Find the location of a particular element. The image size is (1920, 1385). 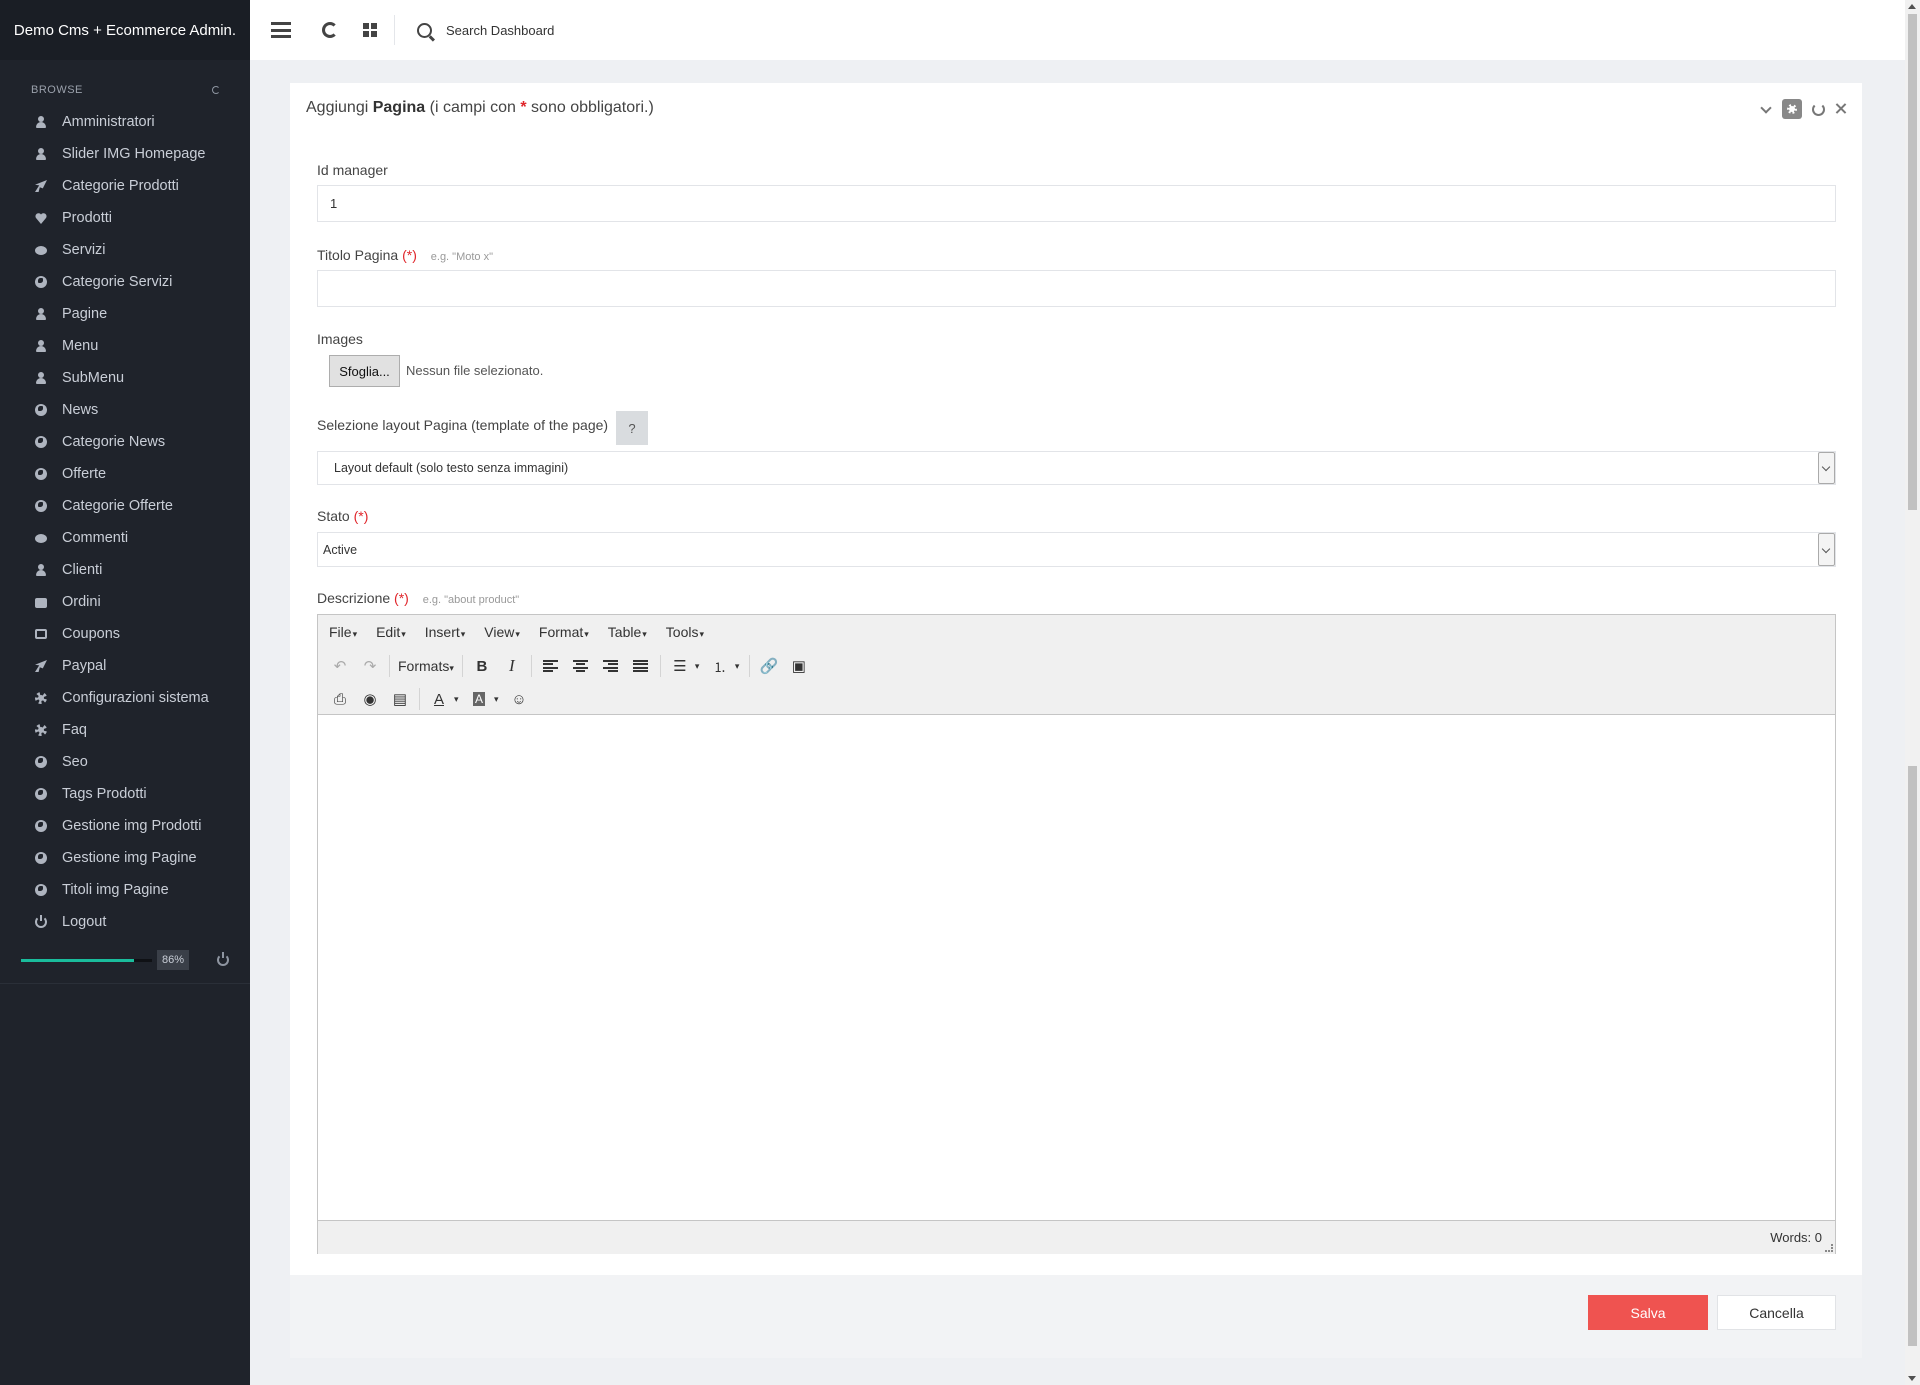

resize-handle-icon is located at coordinates (1829, 1248).